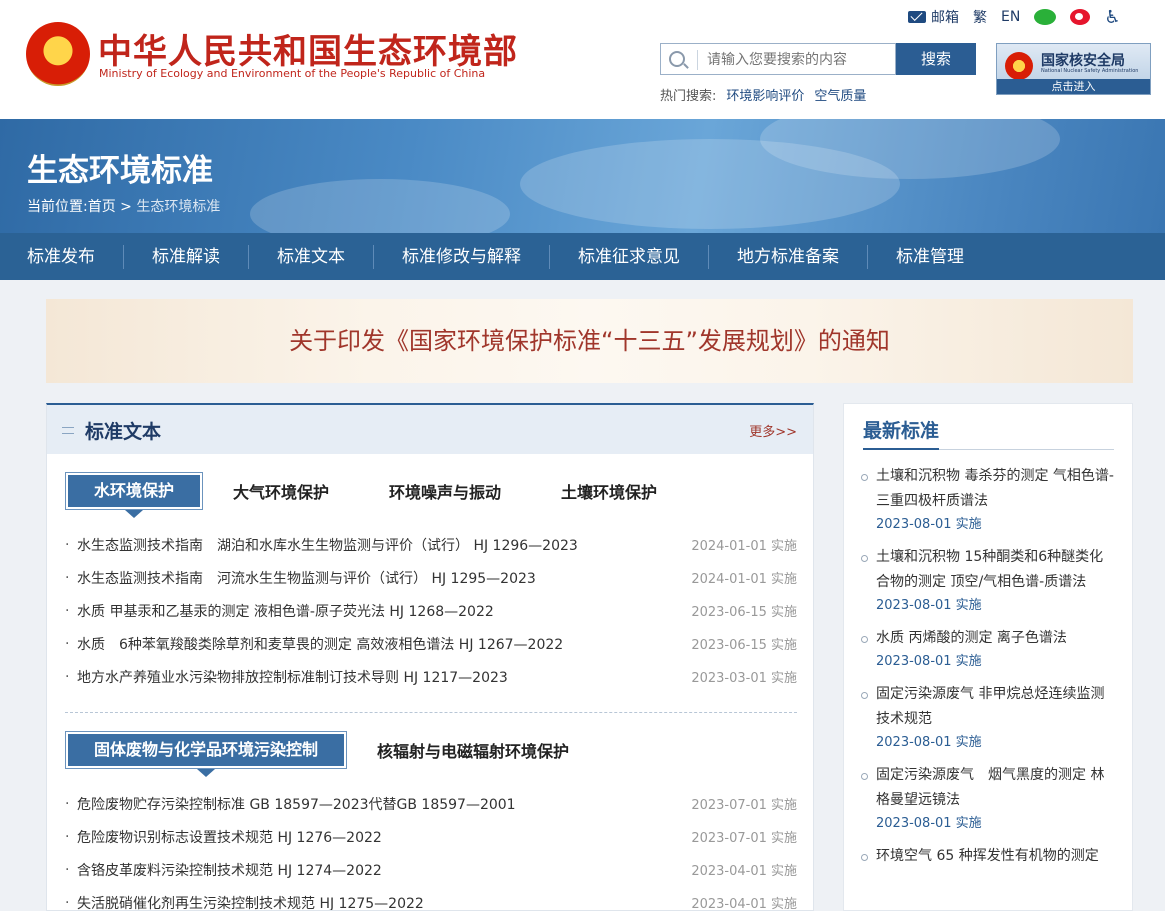  I want to click on mail-icon, so click(917, 17).